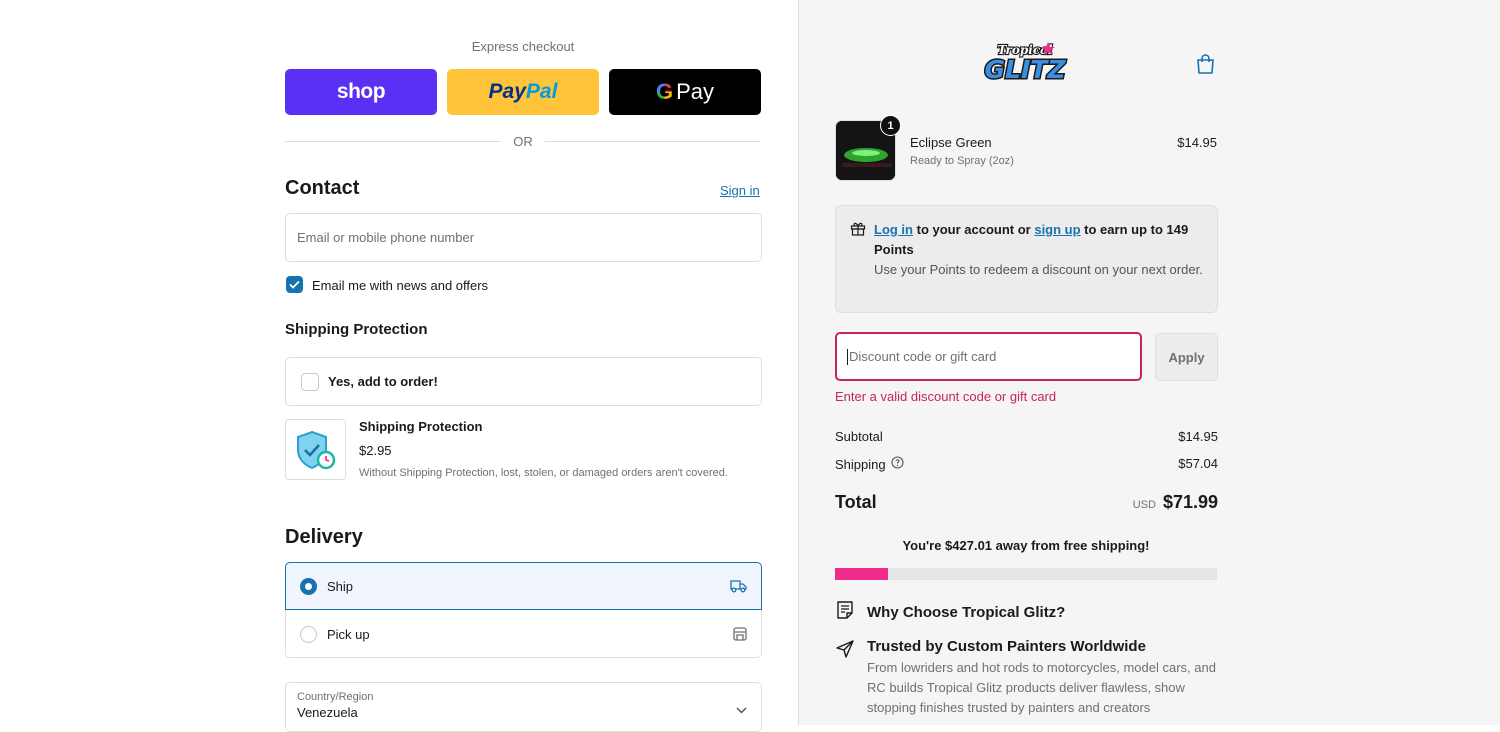 The image size is (1500, 732). Describe the element at coordinates (1026, 464) in the screenshot. I see `shipping-row: Shipping $57.04` at that location.